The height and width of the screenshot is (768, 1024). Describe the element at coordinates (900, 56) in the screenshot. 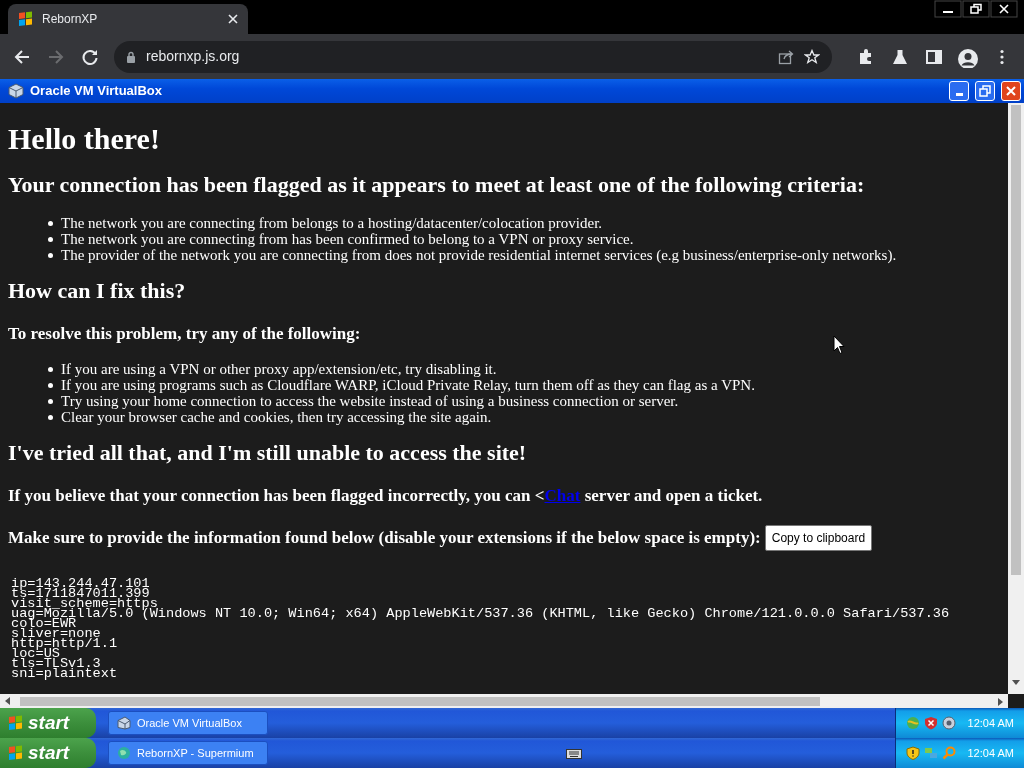

I see `flask-icon` at that location.